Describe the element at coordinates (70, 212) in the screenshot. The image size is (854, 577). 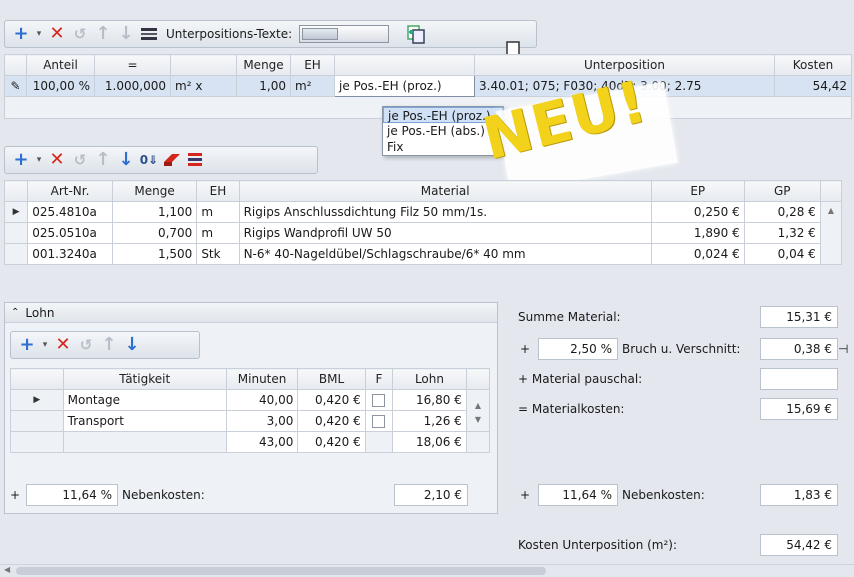
I see `cell-art-nr: 025.4810a` at that location.